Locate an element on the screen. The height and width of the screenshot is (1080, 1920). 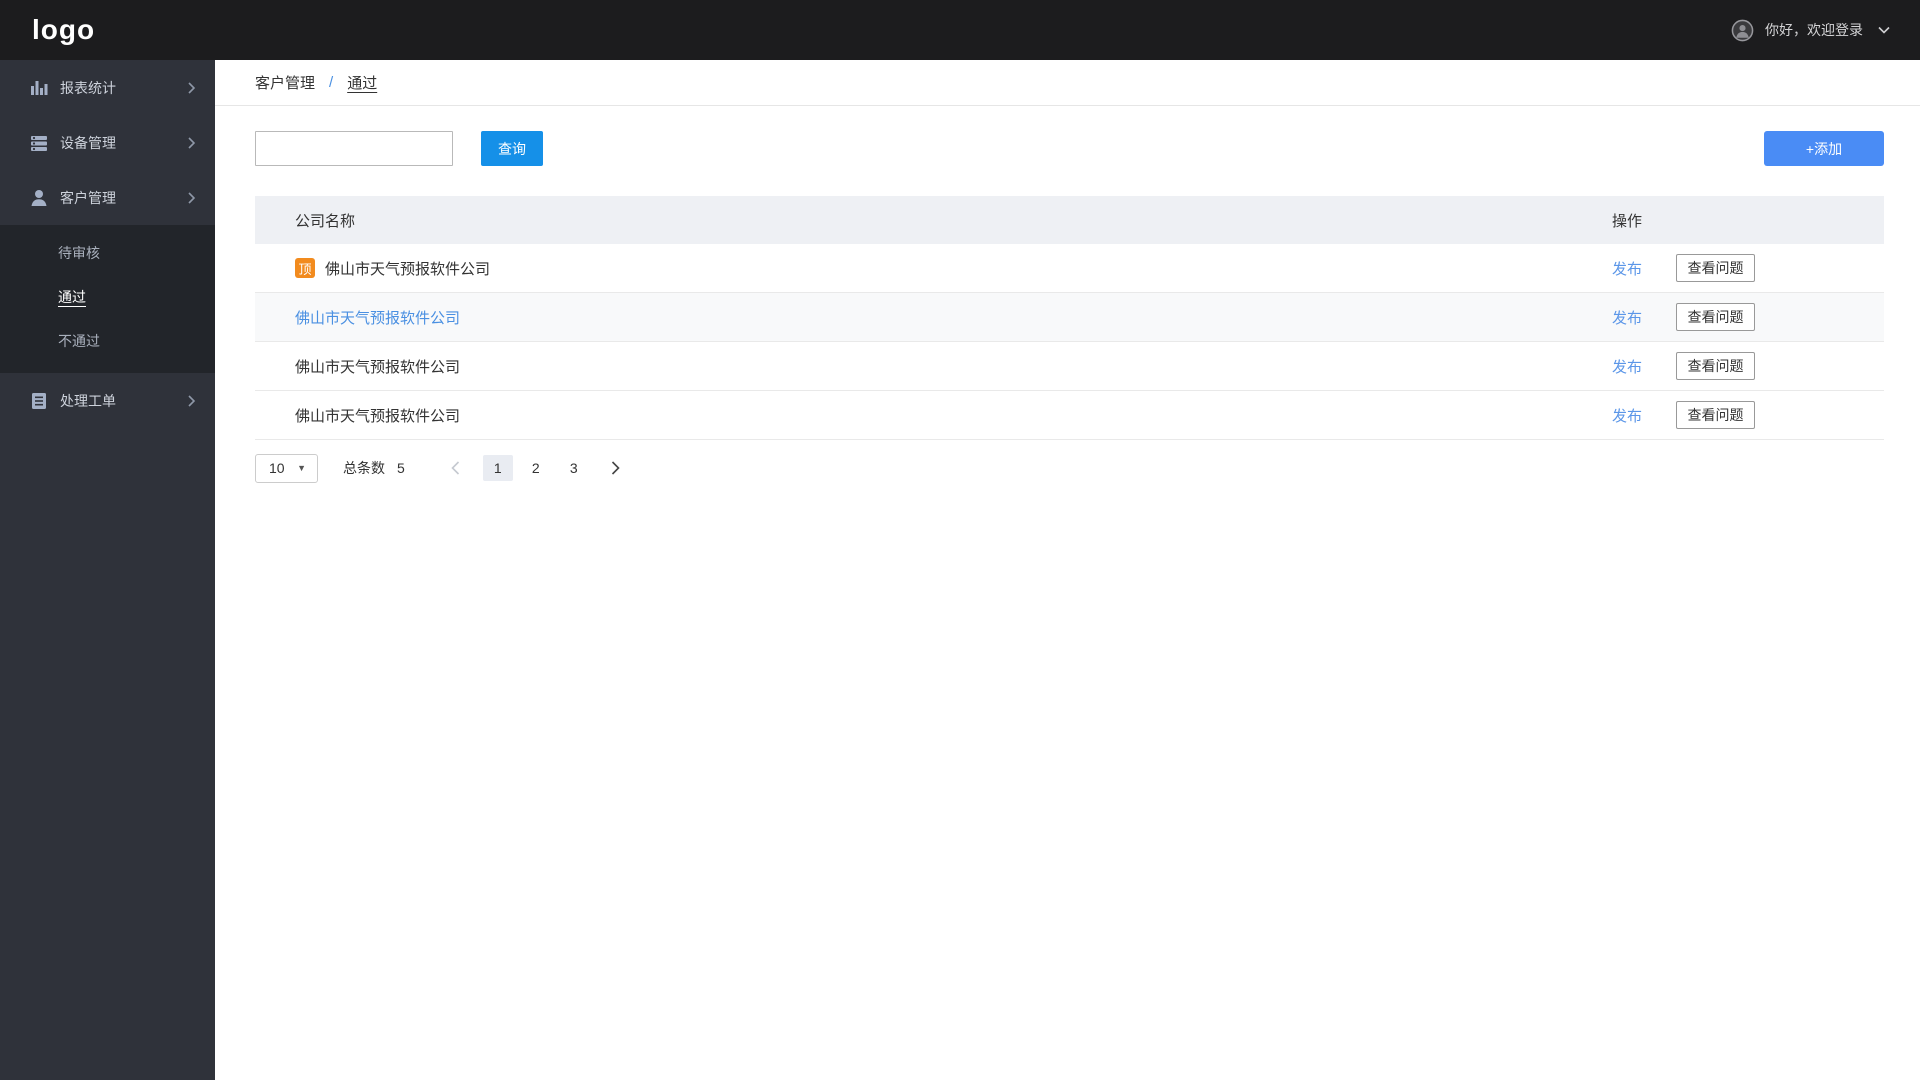
page-button-3: 3 is located at coordinates (574, 468).